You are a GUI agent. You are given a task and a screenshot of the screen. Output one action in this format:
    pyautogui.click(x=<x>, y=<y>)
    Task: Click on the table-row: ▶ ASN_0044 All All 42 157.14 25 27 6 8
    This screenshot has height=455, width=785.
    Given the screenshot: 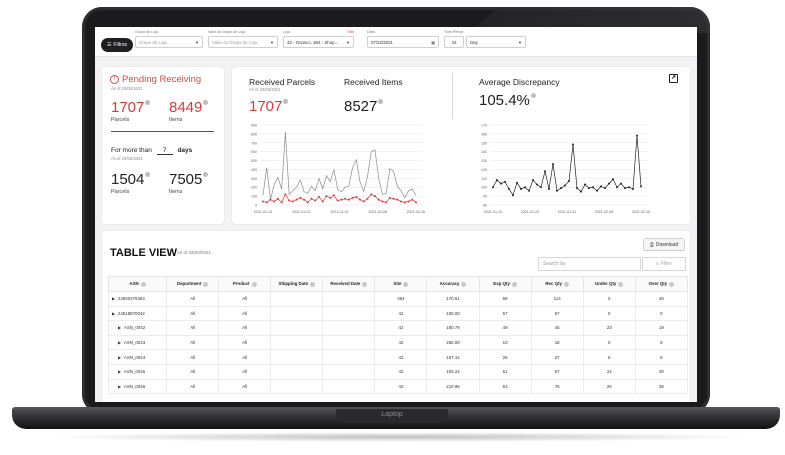 What is the action you would take?
    pyautogui.click(x=398, y=357)
    